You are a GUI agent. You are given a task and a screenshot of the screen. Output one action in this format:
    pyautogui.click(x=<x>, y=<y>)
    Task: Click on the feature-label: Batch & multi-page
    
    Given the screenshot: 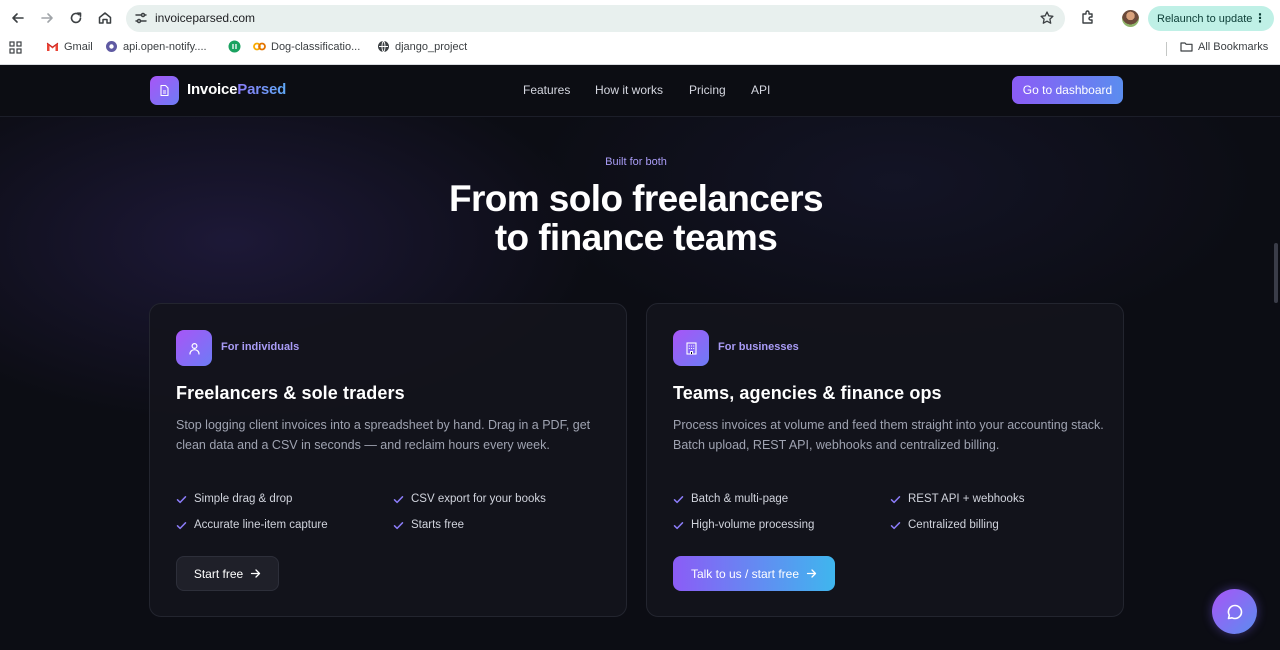 What is the action you would take?
    pyautogui.click(x=740, y=499)
    